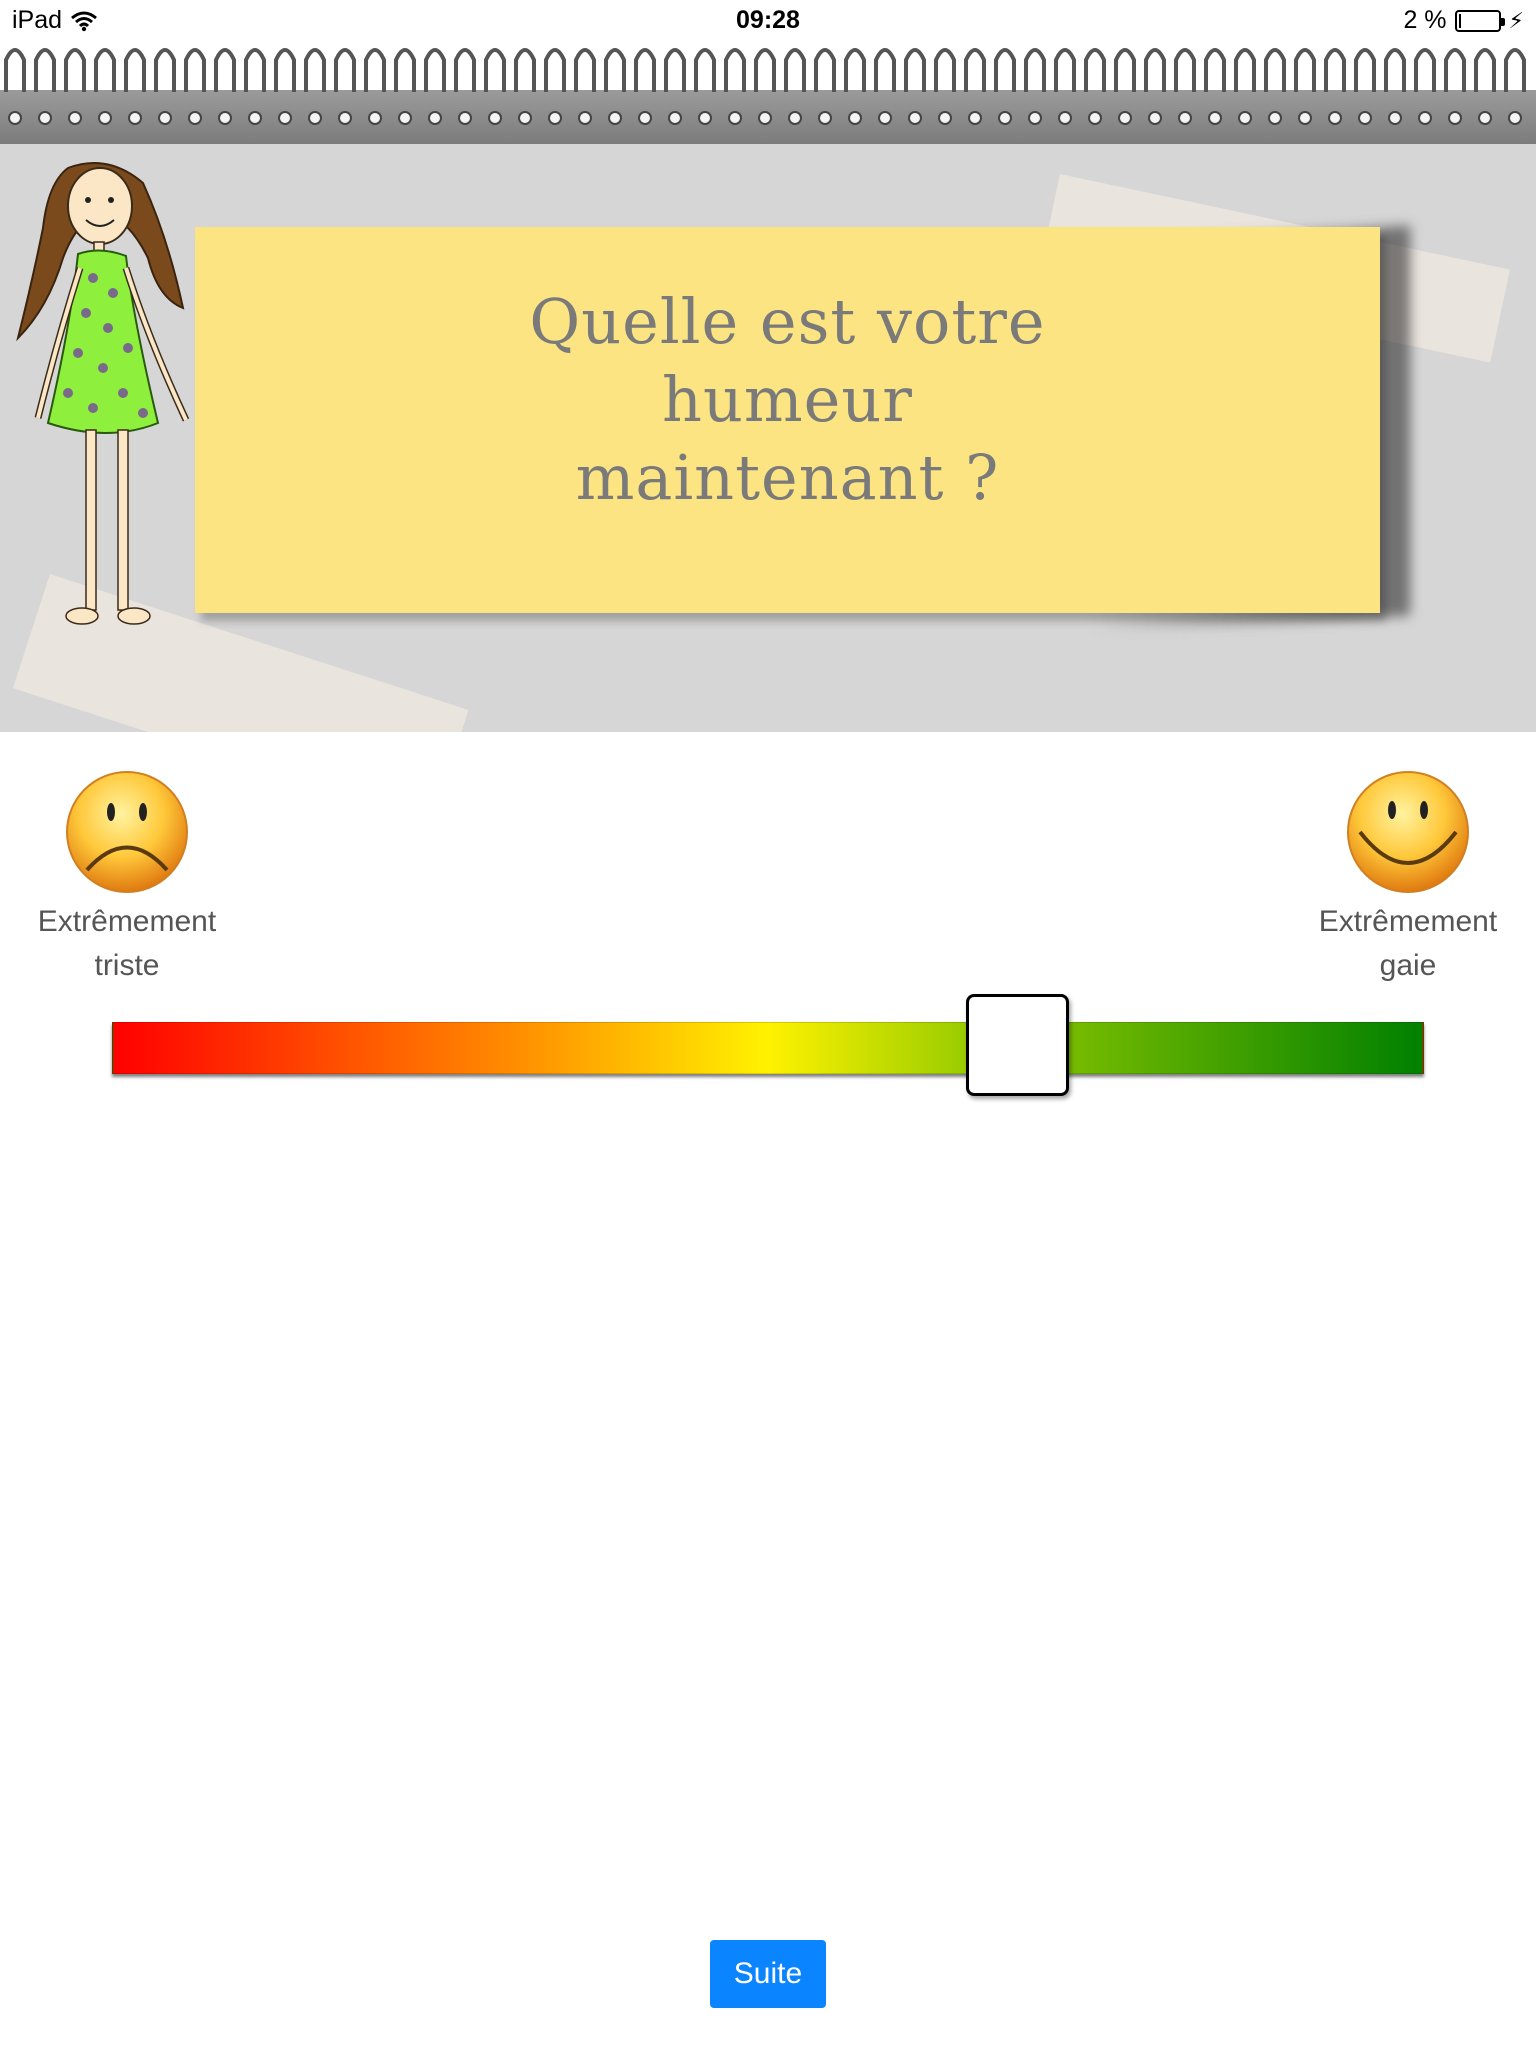 Image resolution: width=1536 pixels, height=2048 pixels. I want to click on battery-icon, so click(1479, 20).